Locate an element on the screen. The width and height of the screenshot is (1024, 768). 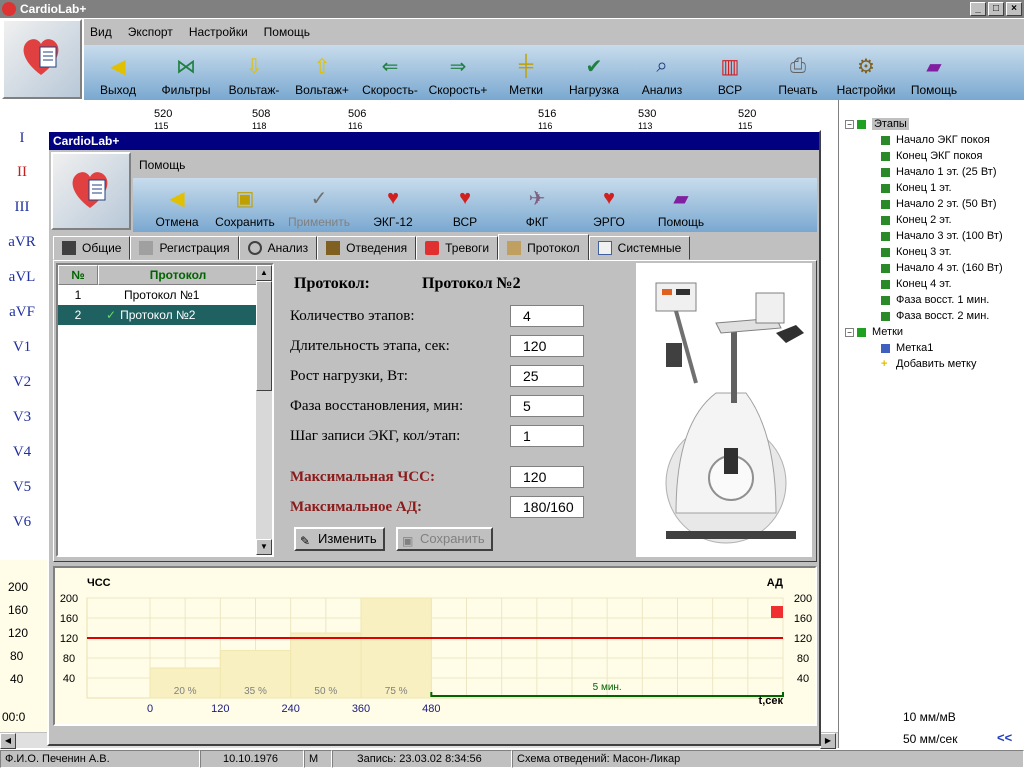
alarm-icon is located at coordinates (432, 248).